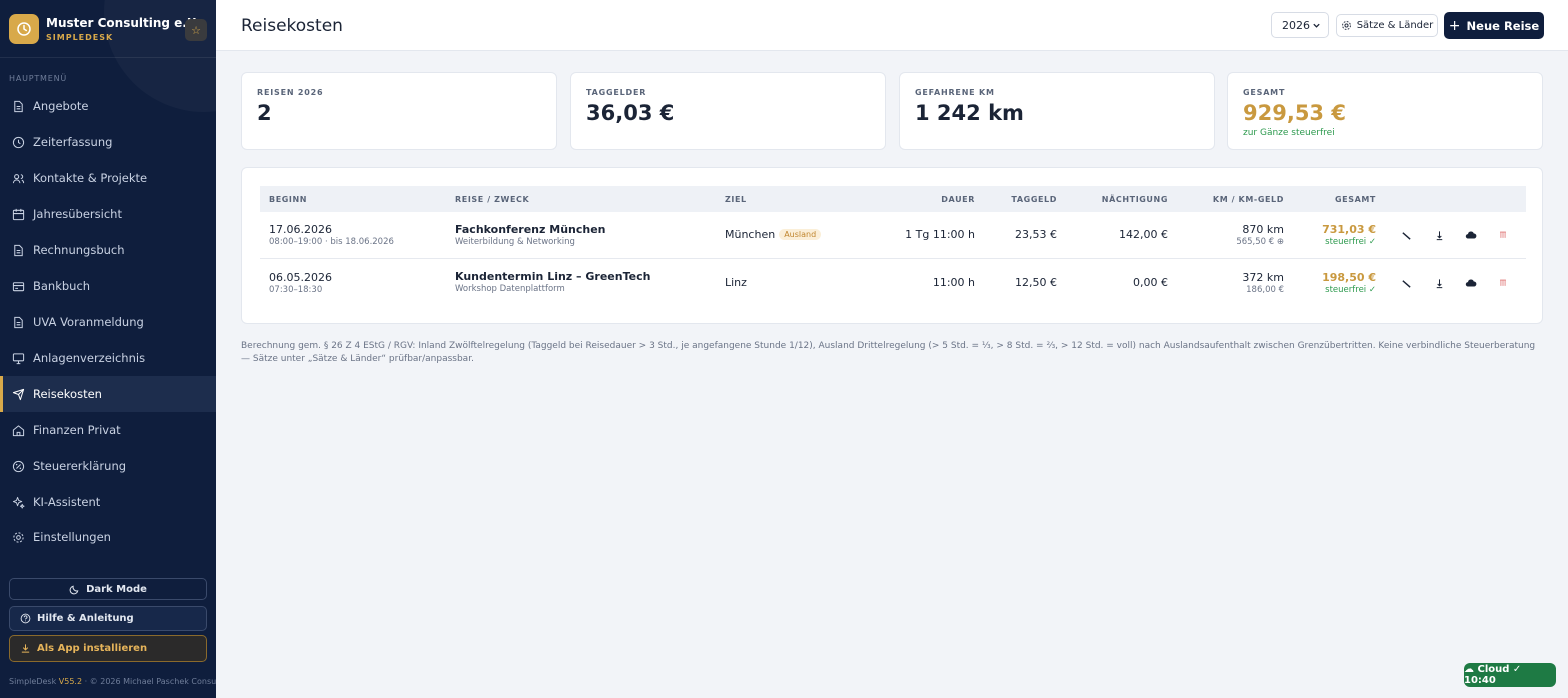 This screenshot has height=698, width=1568. I want to click on brand-subtitle: SIMPLEDESK, so click(80, 37).